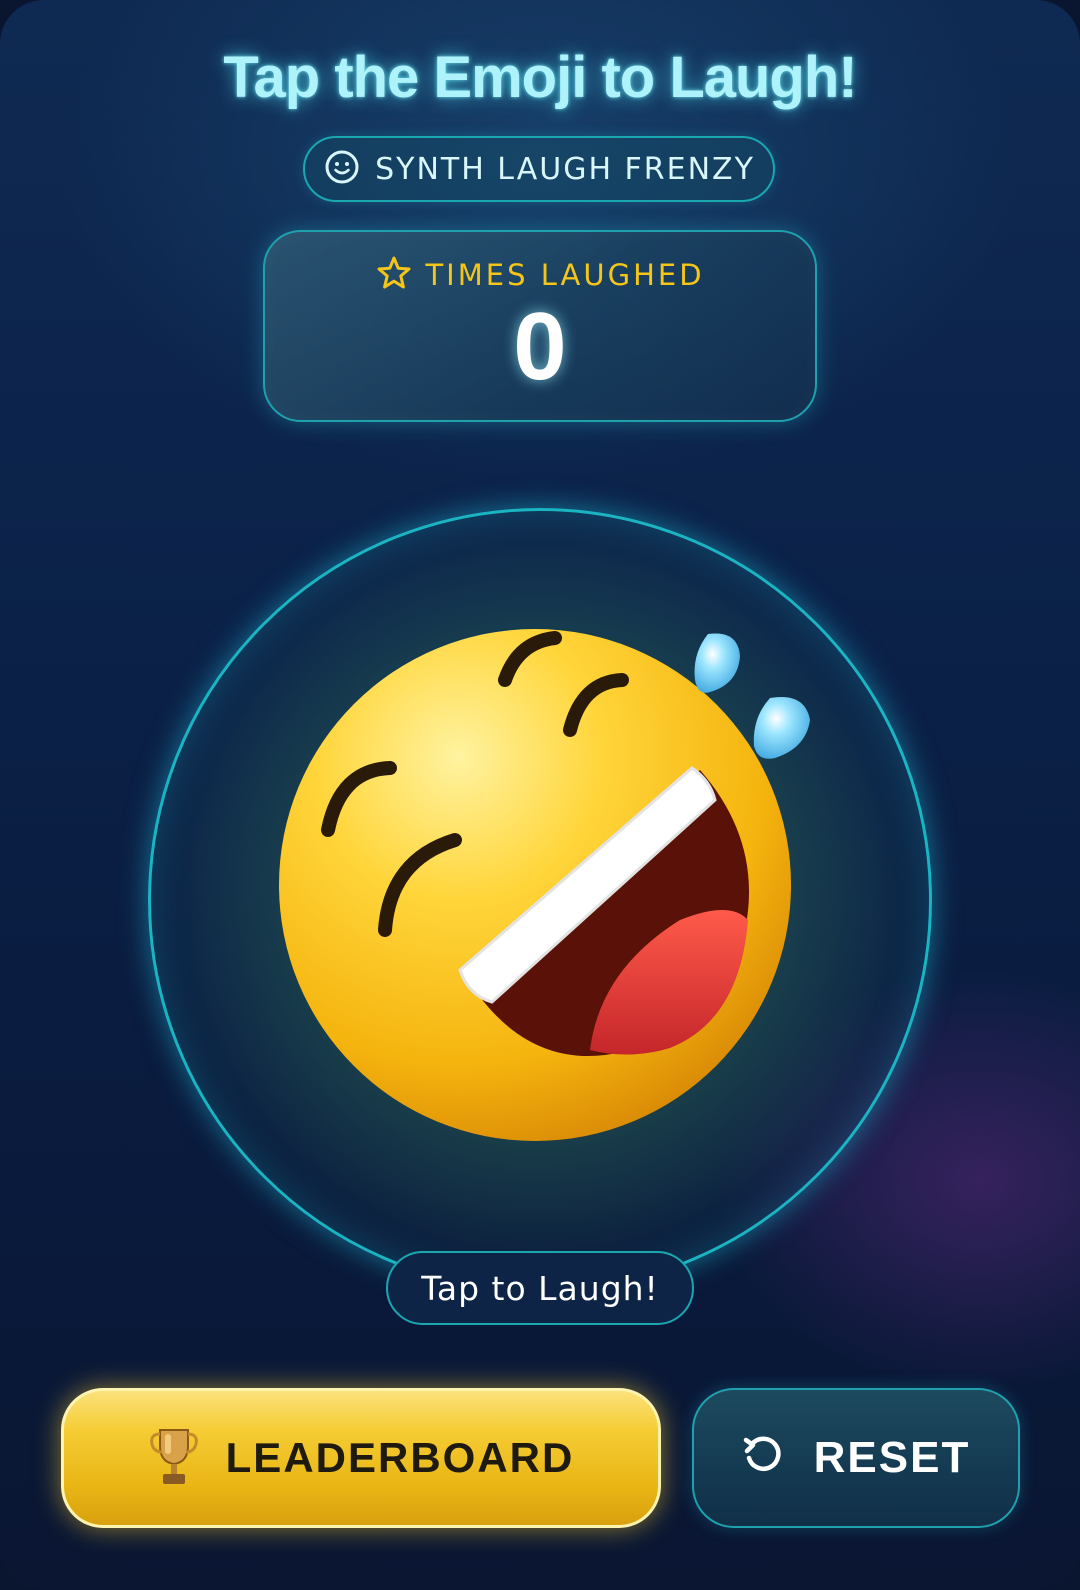 This screenshot has height=1590, width=1080. Describe the element at coordinates (540, 346) in the screenshot. I see `score-value: 0` at that location.